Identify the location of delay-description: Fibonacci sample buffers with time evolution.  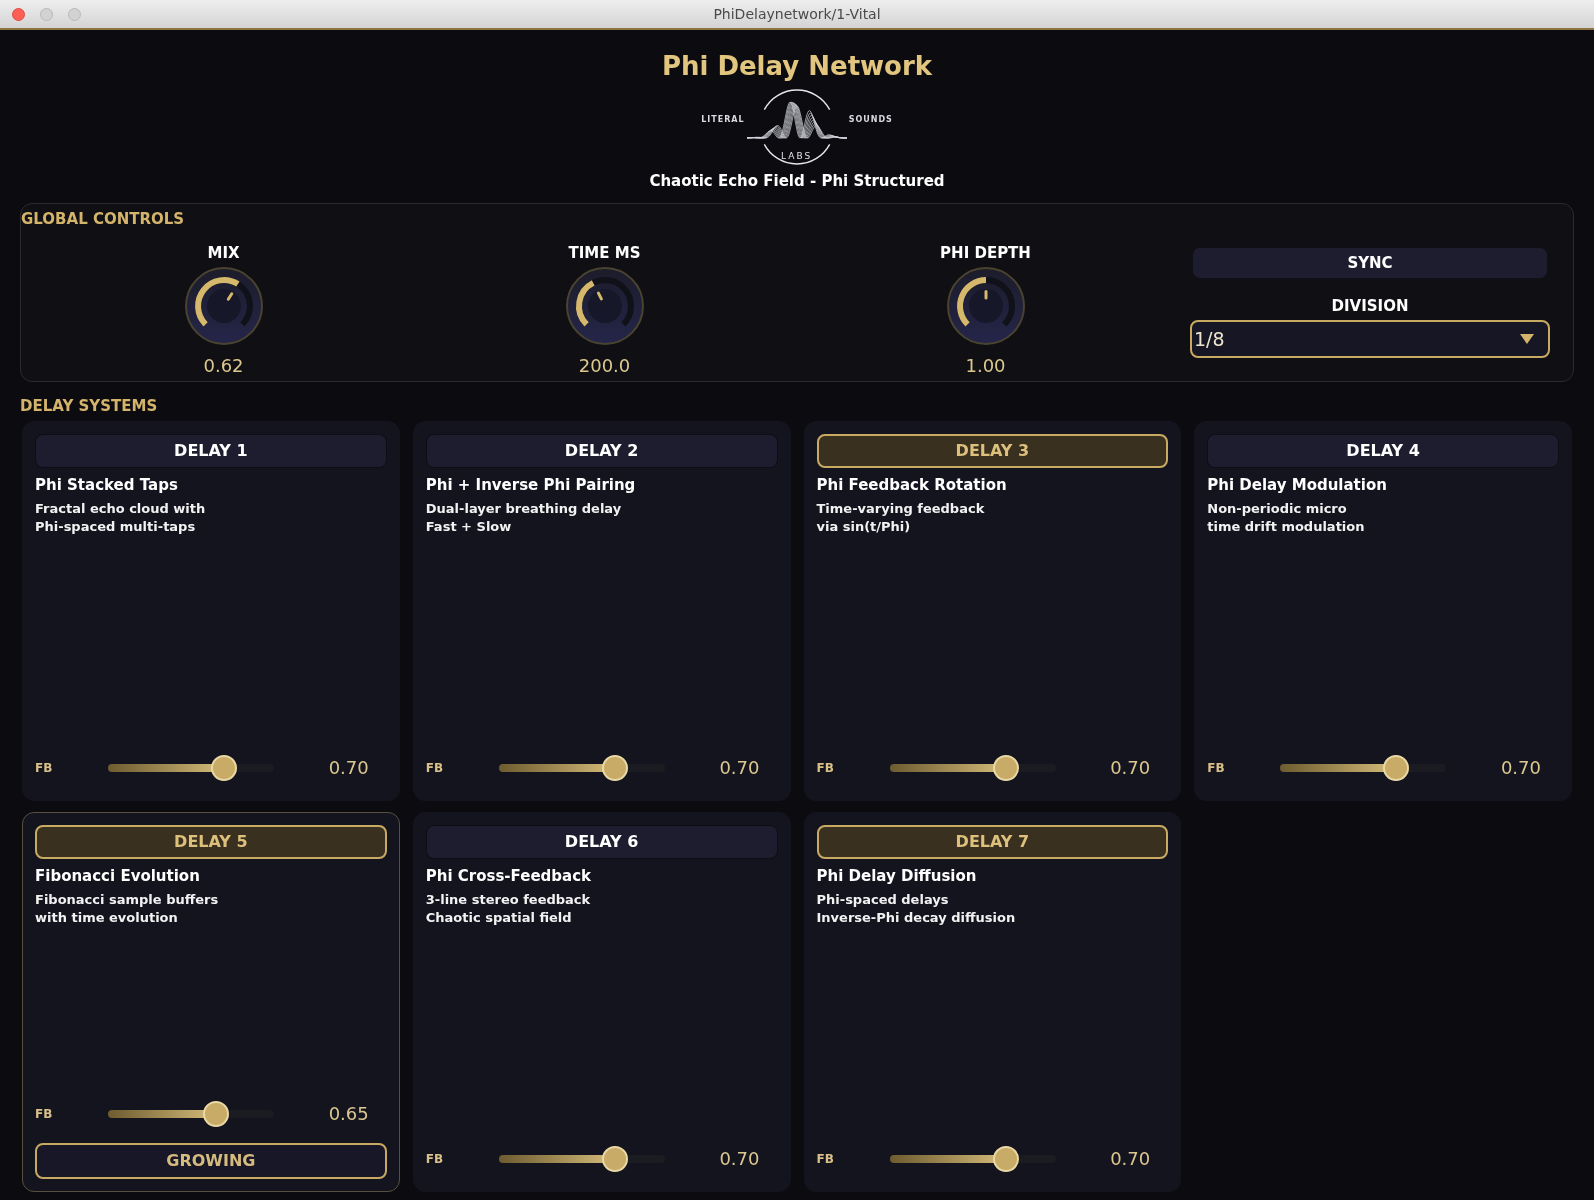
(127, 909).